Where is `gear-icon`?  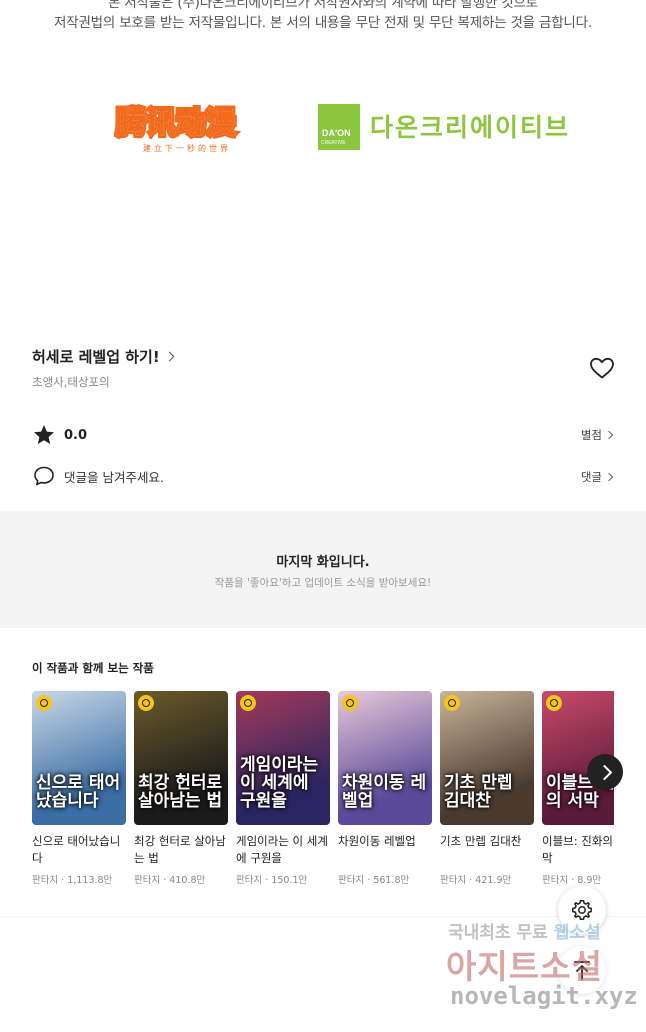
gear-icon is located at coordinates (582, 910).